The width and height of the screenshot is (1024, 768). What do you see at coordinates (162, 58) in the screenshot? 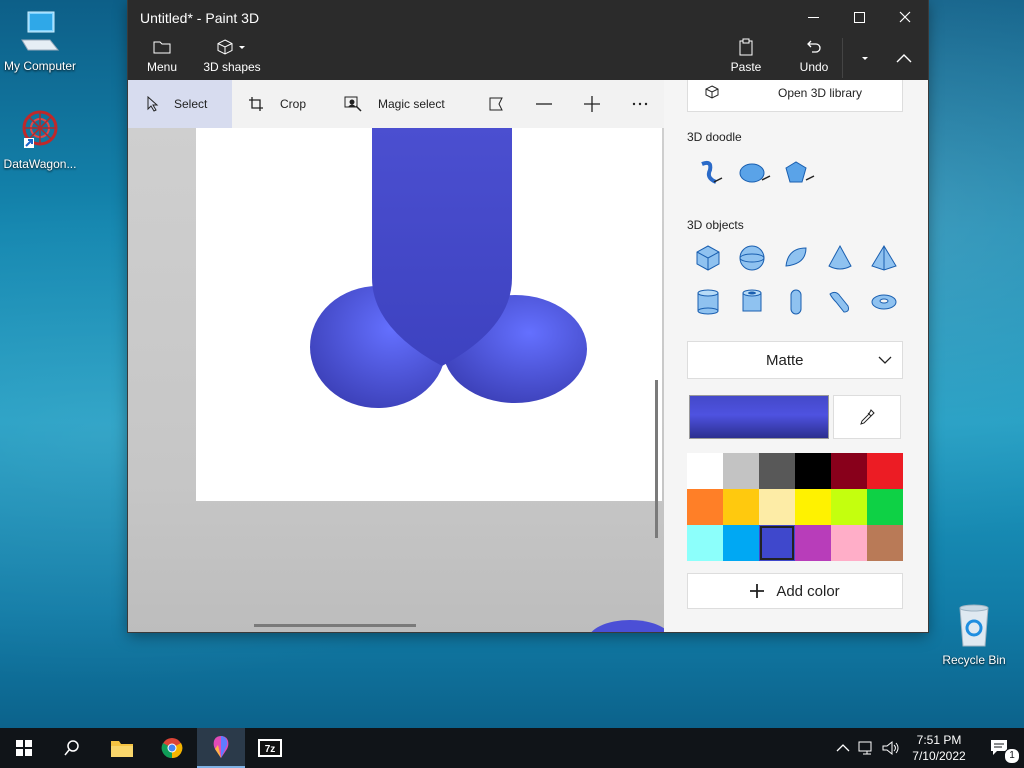
I see `menu-button: Menu` at bounding box center [162, 58].